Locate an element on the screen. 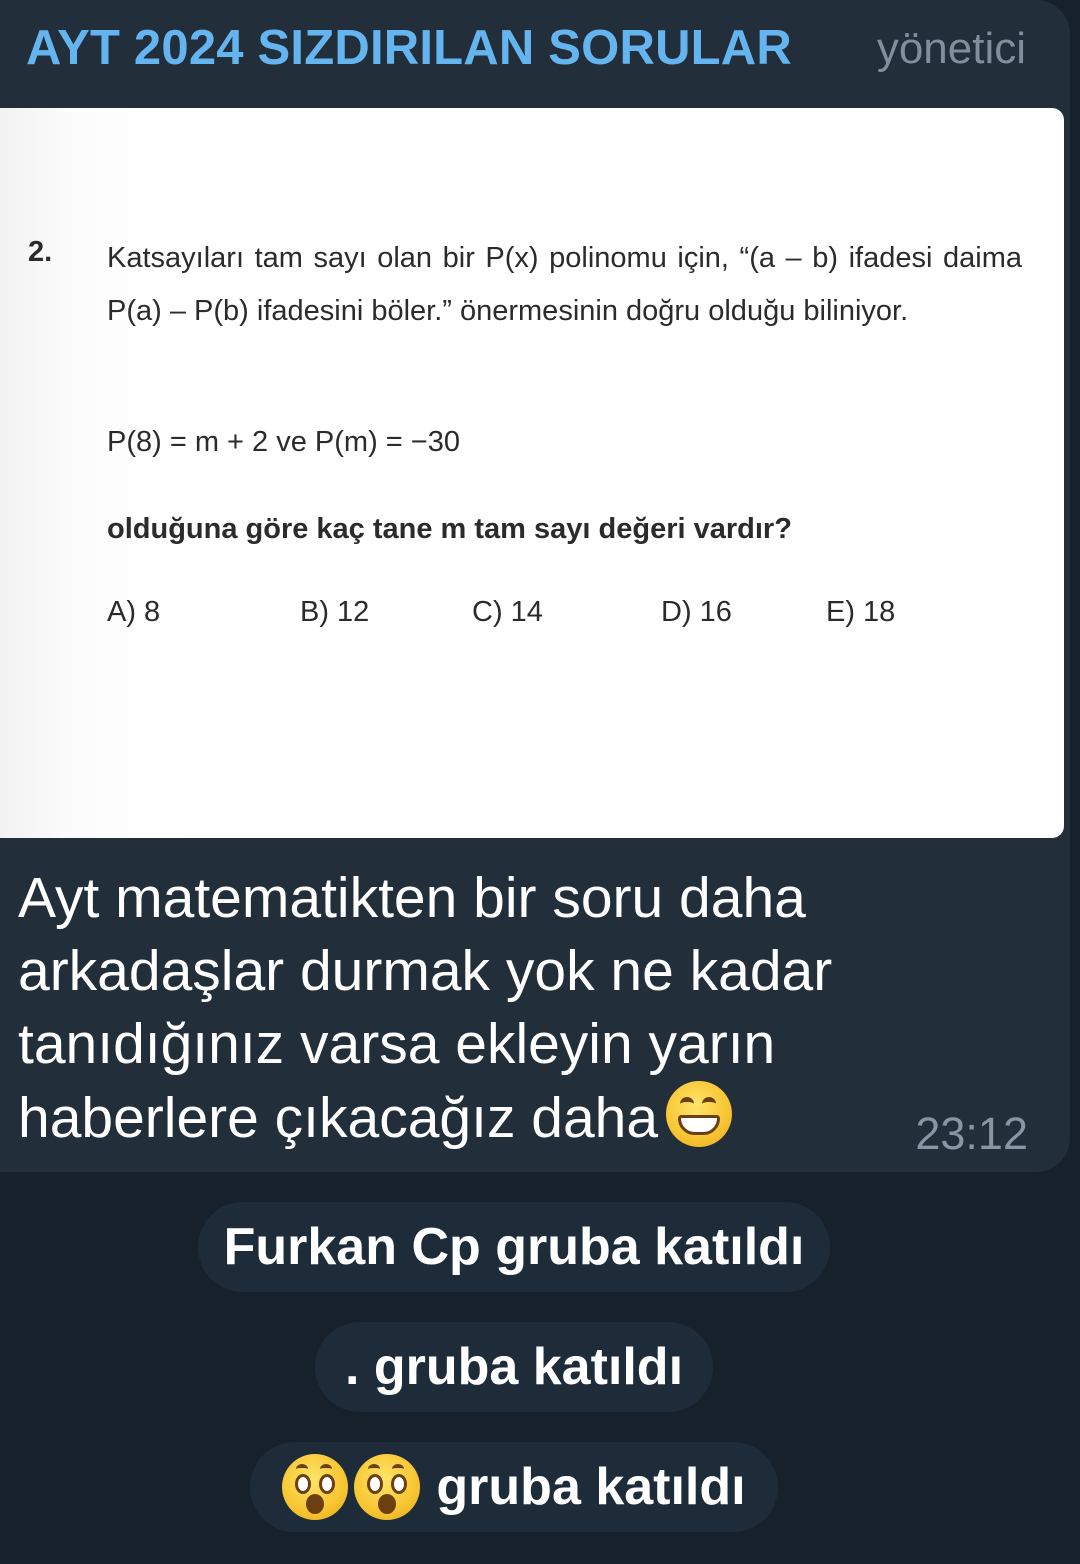 The height and width of the screenshot is (1564, 1080). answer-option-d: D) 16 is located at coordinates (696, 612).